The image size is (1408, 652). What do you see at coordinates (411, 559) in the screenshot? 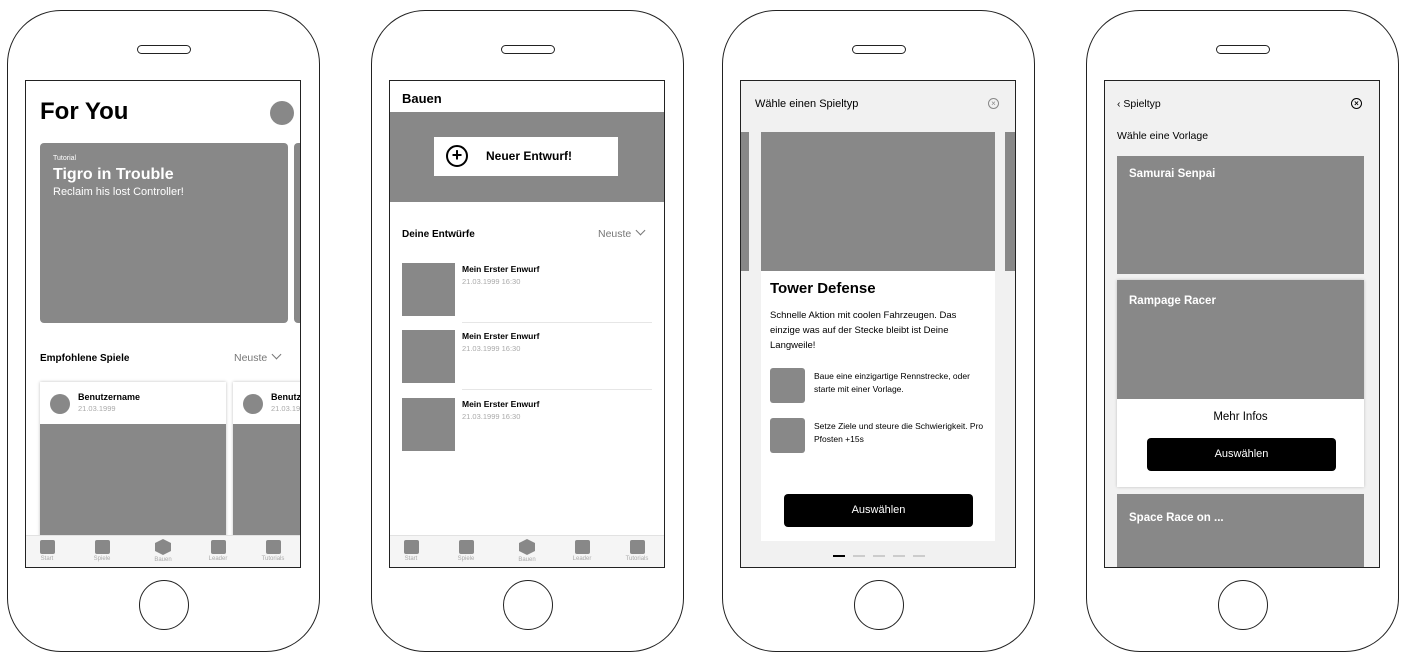
I see `nav-label: Start` at bounding box center [411, 559].